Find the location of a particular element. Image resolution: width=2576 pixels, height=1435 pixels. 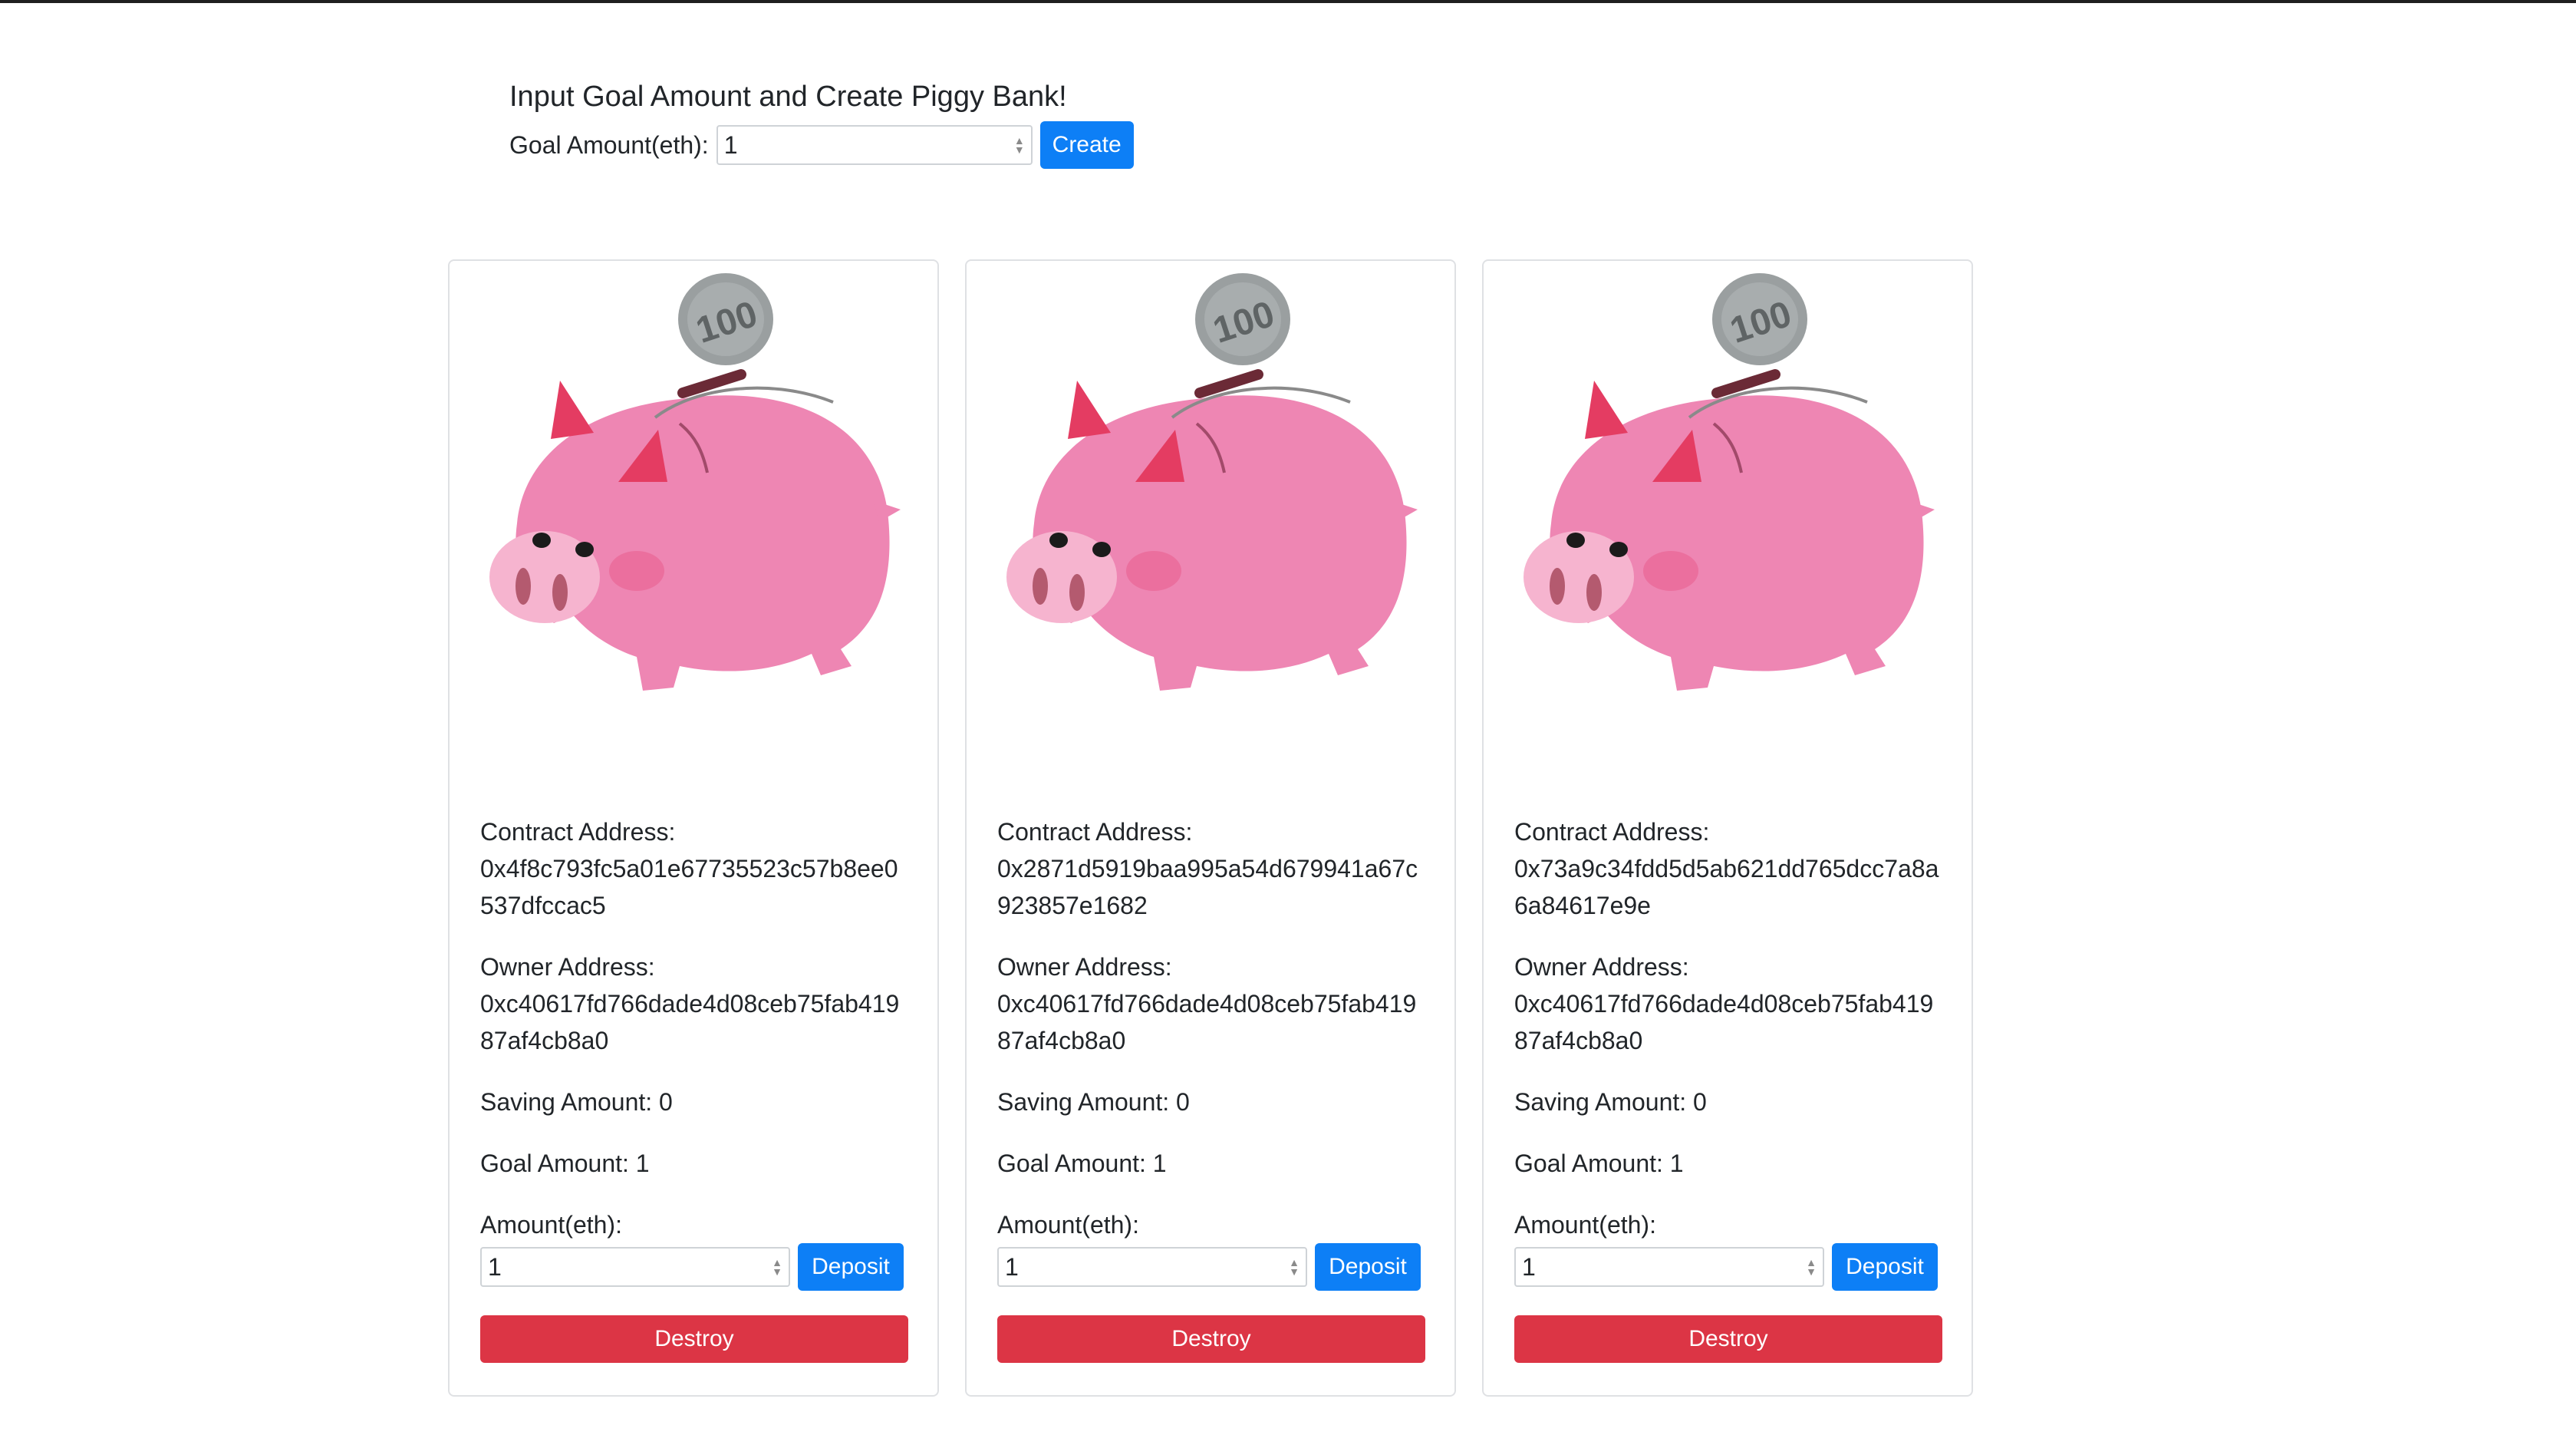

create-button: Create is located at coordinates (1086, 145).